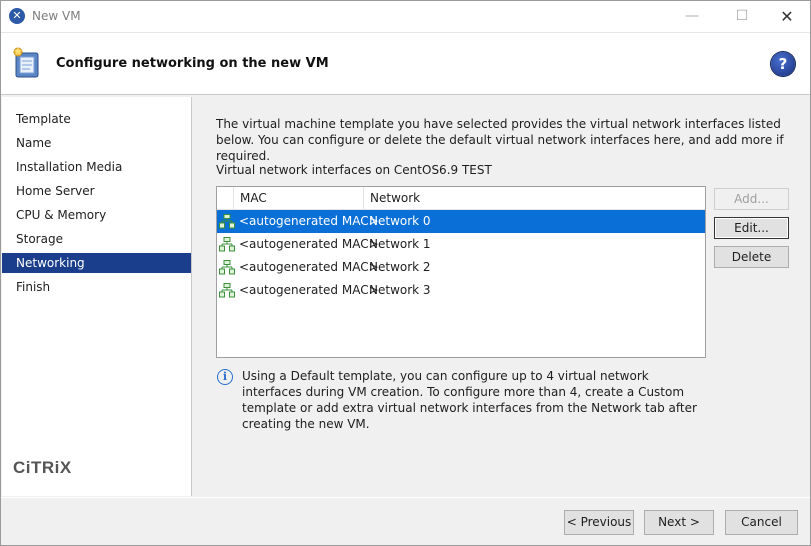 The image size is (811, 546). I want to click on info-icon: i, so click(225, 377).